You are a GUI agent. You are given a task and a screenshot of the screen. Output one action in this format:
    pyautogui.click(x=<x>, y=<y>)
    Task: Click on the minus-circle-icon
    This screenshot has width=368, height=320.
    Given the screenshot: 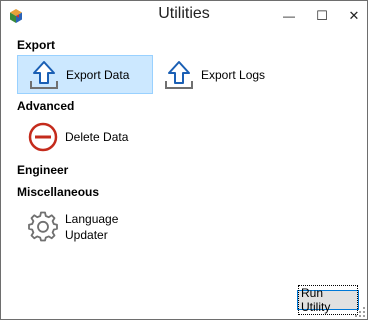 What is the action you would take?
    pyautogui.click(x=43, y=136)
    